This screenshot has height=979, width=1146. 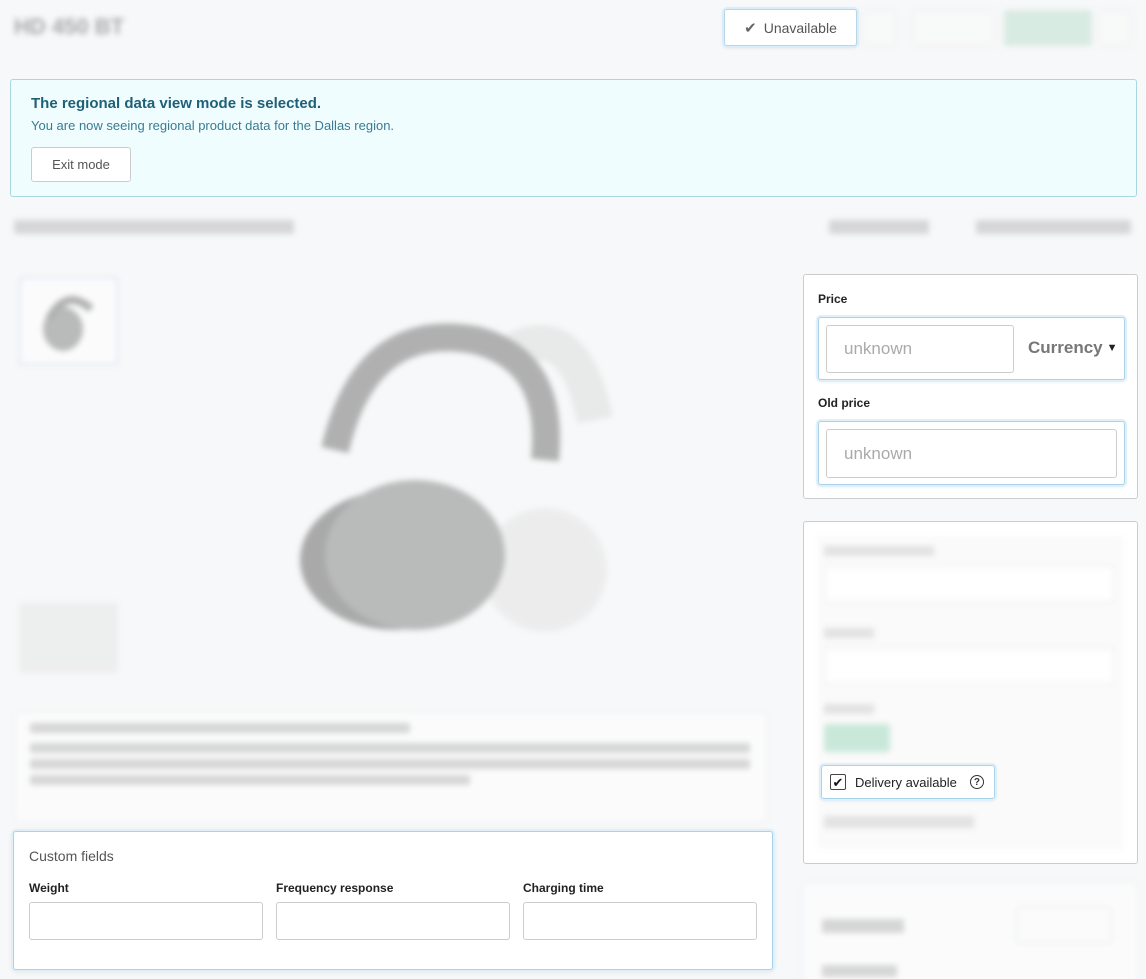 What do you see at coordinates (68, 323) in the screenshot?
I see `headphones-thumbnail-icon` at bounding box center [68, 323].